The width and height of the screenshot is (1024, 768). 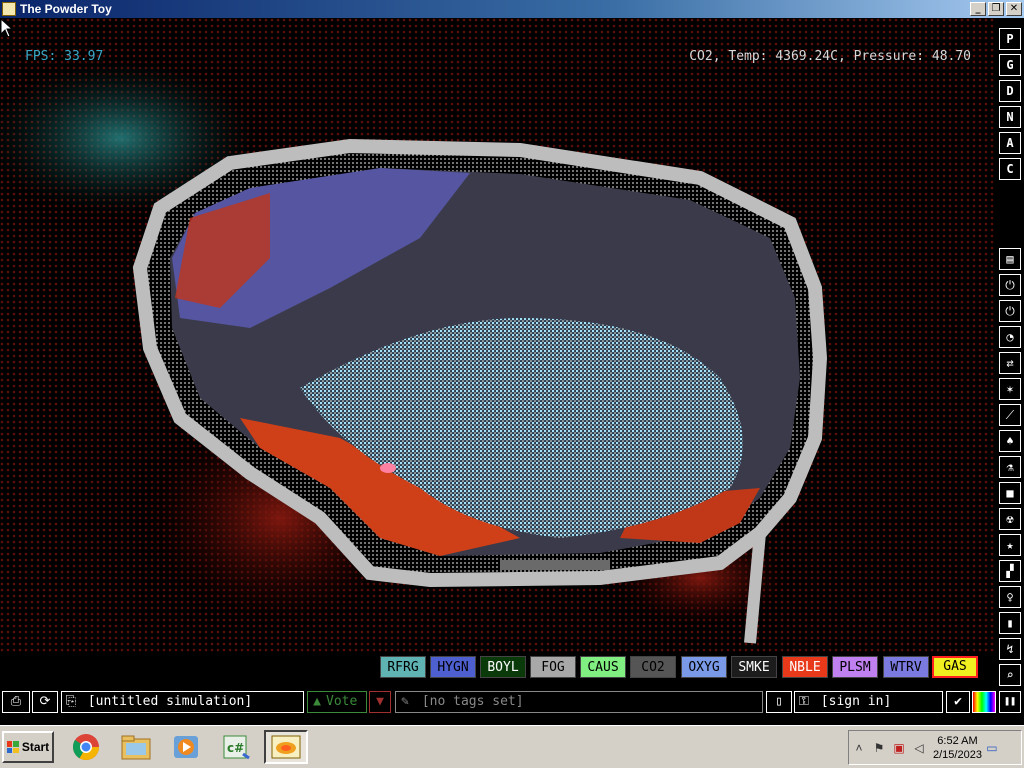 I want to click on element-button: OXYG, so click(x=704, y=667).